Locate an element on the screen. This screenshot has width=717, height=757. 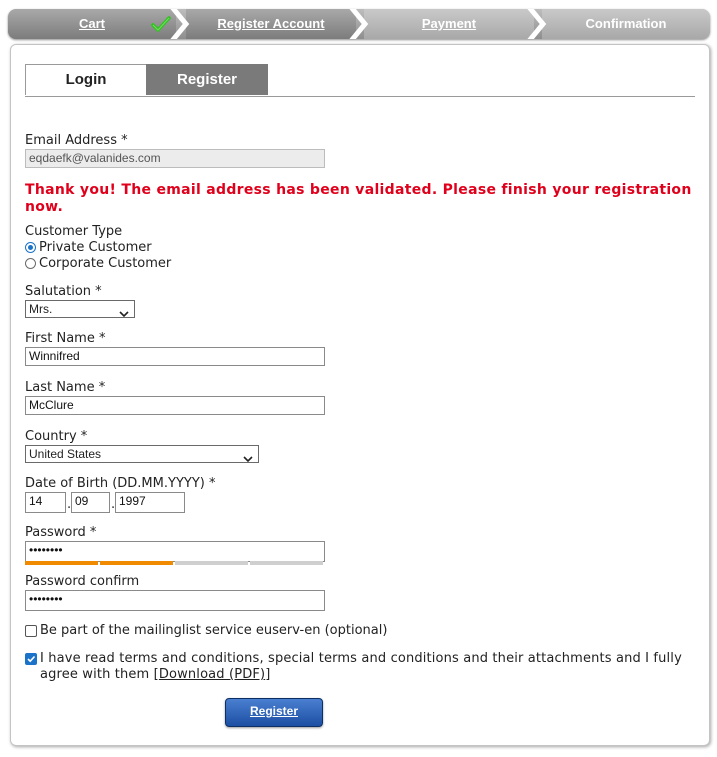
tab-login: Login is located at coordinates (86, 79).